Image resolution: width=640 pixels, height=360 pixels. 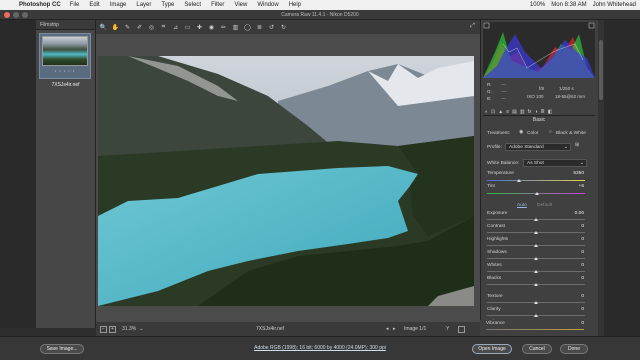 What do you see at coordinates (129, 329) in the screenshot?
I see `zoom-level: 31.3%` at bounding box center [129, 329].